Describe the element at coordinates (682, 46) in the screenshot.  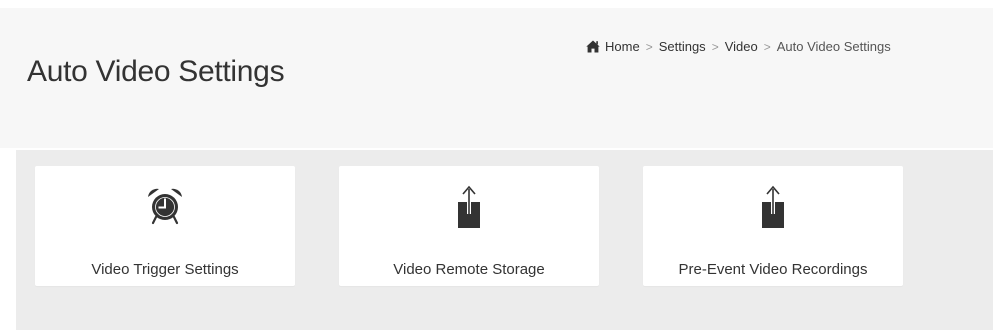
I see `breadcrumb-settings: Settings` at that location.